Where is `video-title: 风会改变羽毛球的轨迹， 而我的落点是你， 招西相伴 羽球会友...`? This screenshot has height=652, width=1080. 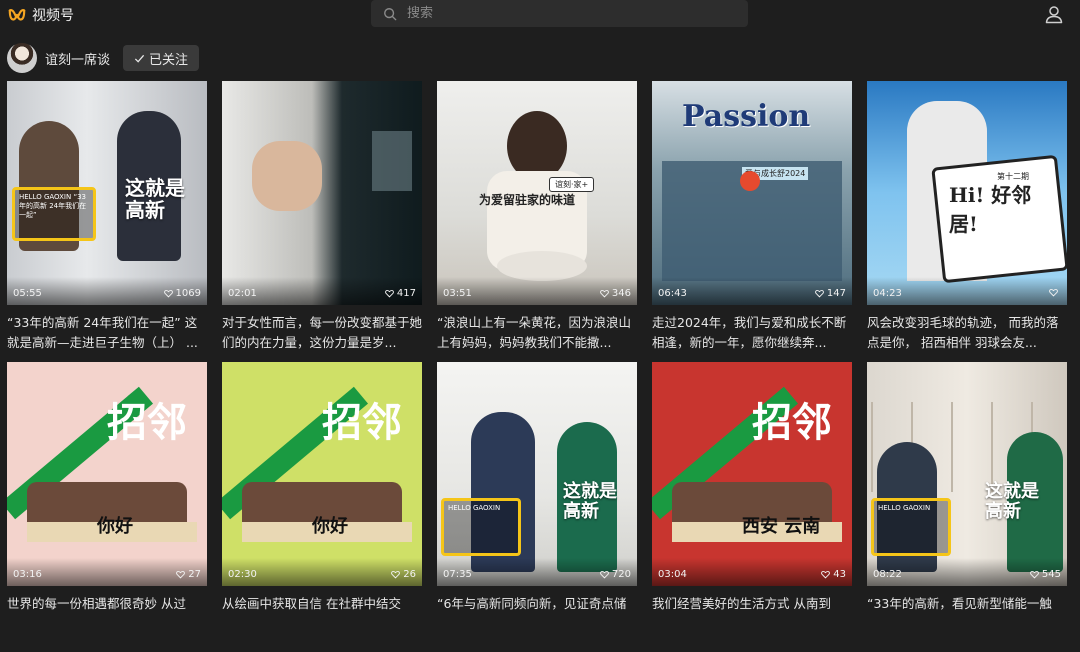 video-title: 风会改变羽毛球的轨迹， 而我的落点是你， 招西相伴 羽球会友... is located at coordinates (967, 333).